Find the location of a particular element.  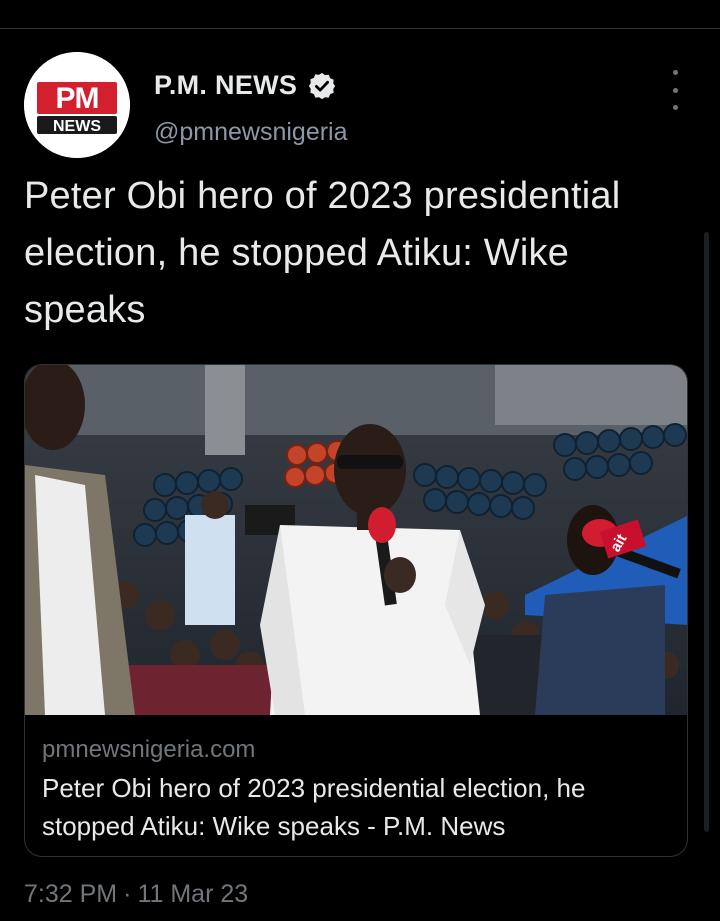

avatar: PM NEWS is located at coordinates (77, 105).